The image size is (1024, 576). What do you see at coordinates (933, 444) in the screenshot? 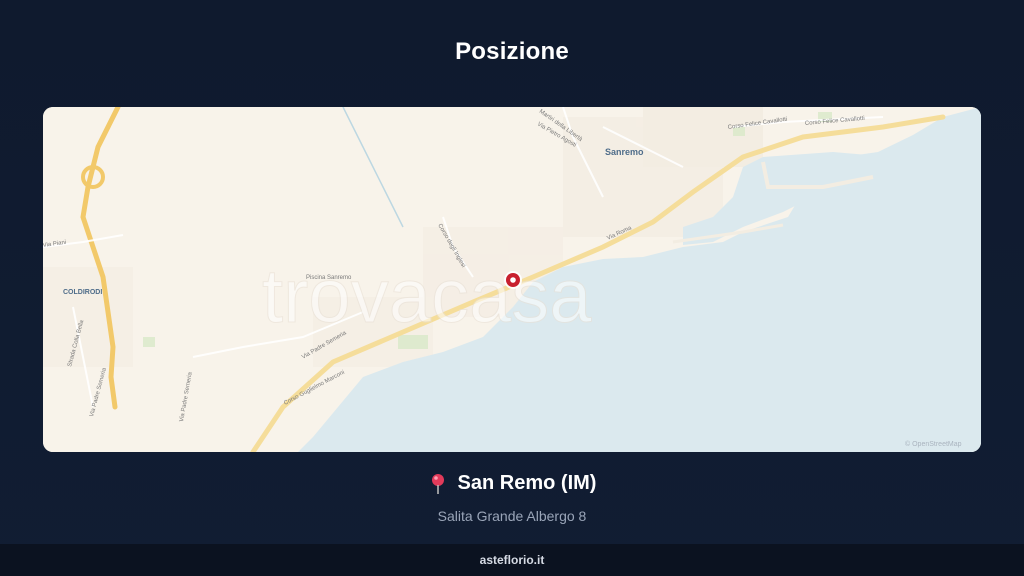
I see `map-attribution: © OpenStreetMap` at bounding box center [933, 444].